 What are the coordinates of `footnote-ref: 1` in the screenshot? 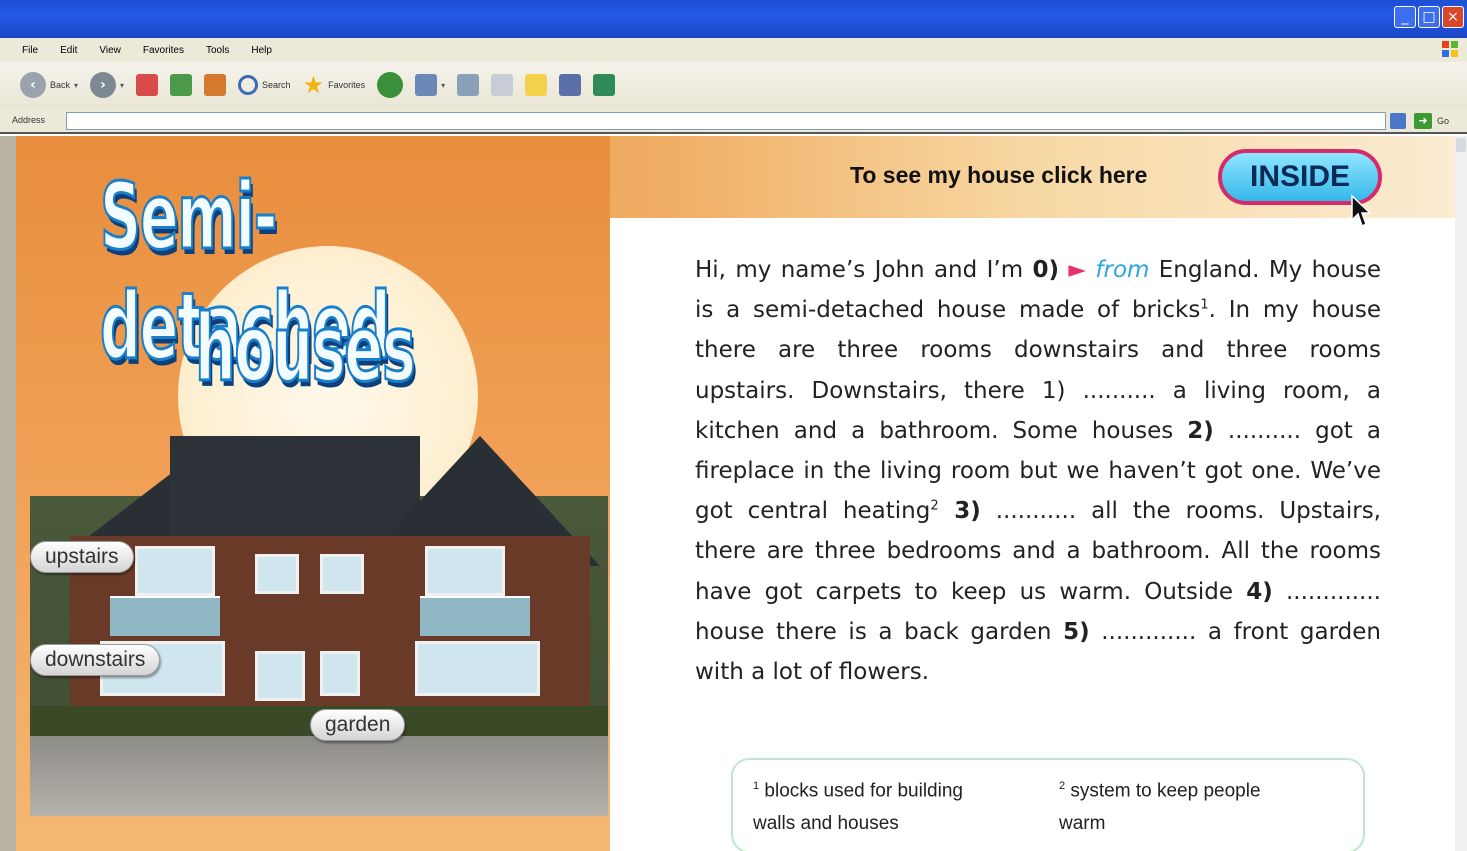 It's located at (1204, 305).